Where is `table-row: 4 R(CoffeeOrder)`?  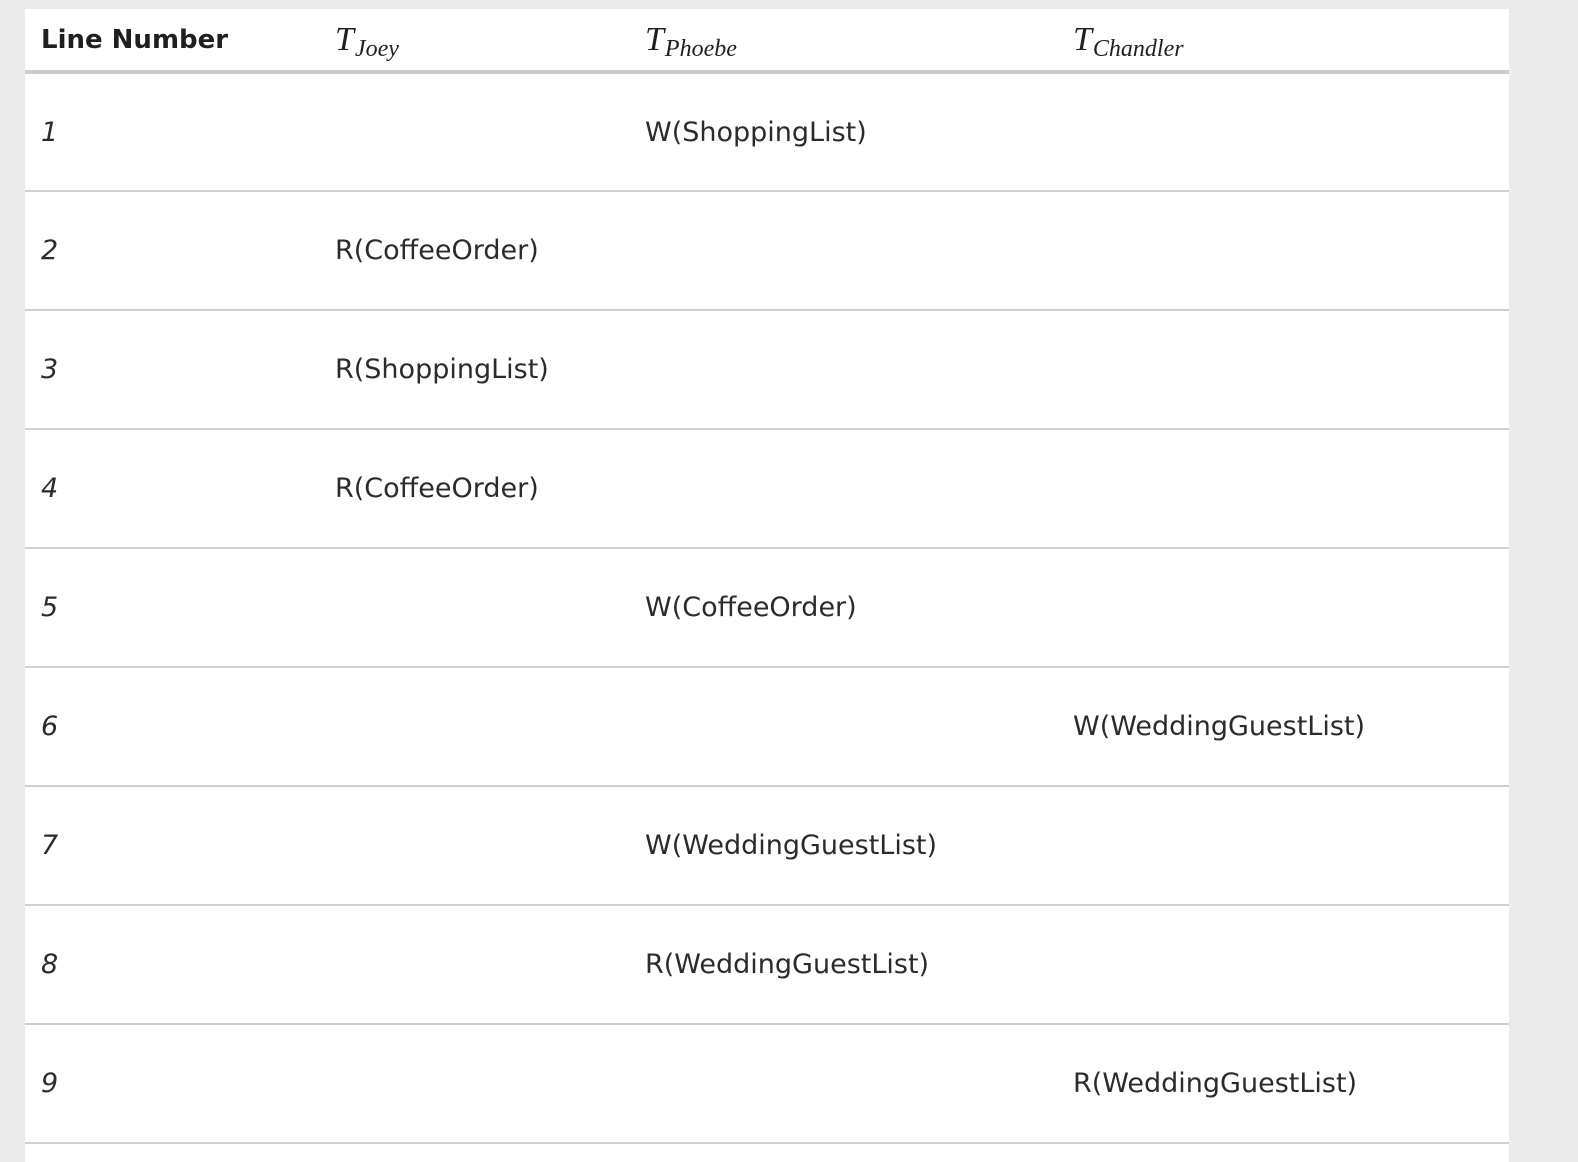
table-row: 4 R(CoffeeOrder) is located at coordinates (767, 489).